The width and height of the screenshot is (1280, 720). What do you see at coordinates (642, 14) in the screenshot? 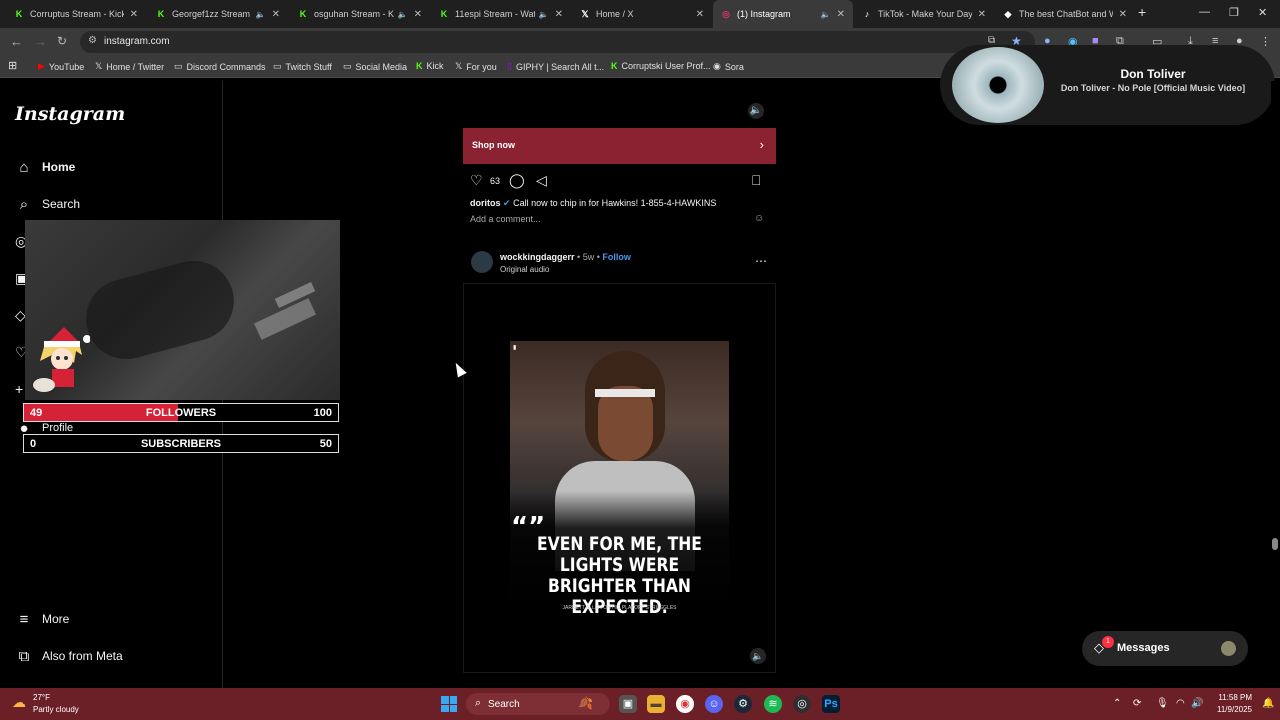
I see `tab-home-x: 𝕏 Home / X ✕` at bounding box center [642, 14].